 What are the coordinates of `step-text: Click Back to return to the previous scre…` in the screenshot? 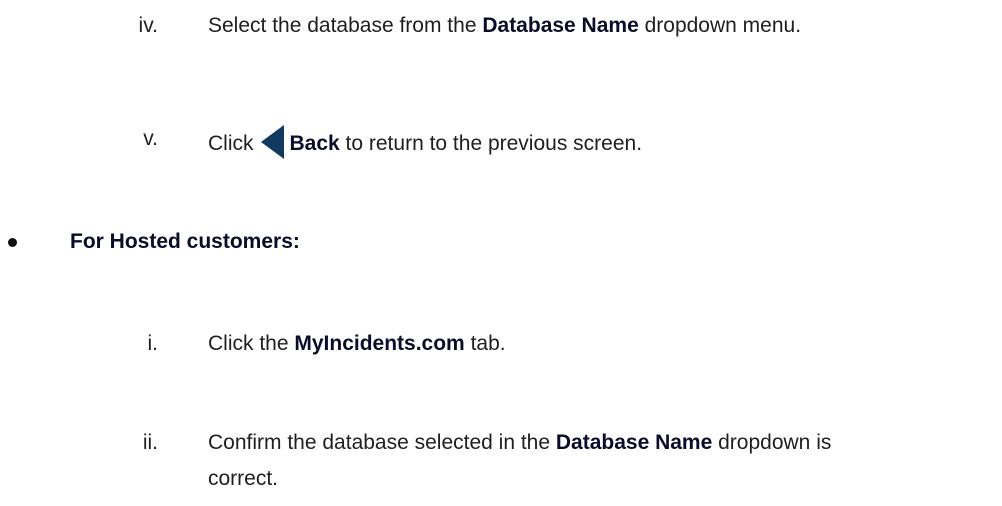 It's located at (425, 142).